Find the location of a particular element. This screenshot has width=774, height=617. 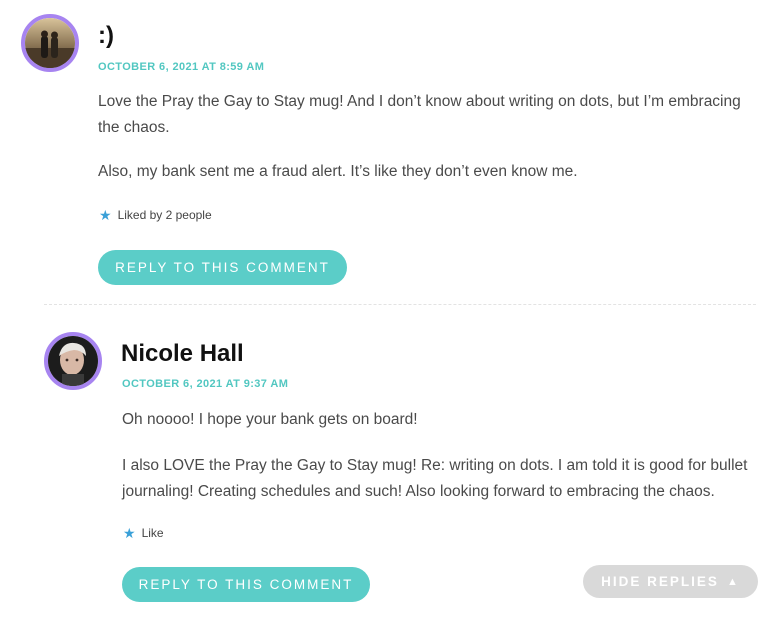

like-text: Like is located at coordinates (152, 533).